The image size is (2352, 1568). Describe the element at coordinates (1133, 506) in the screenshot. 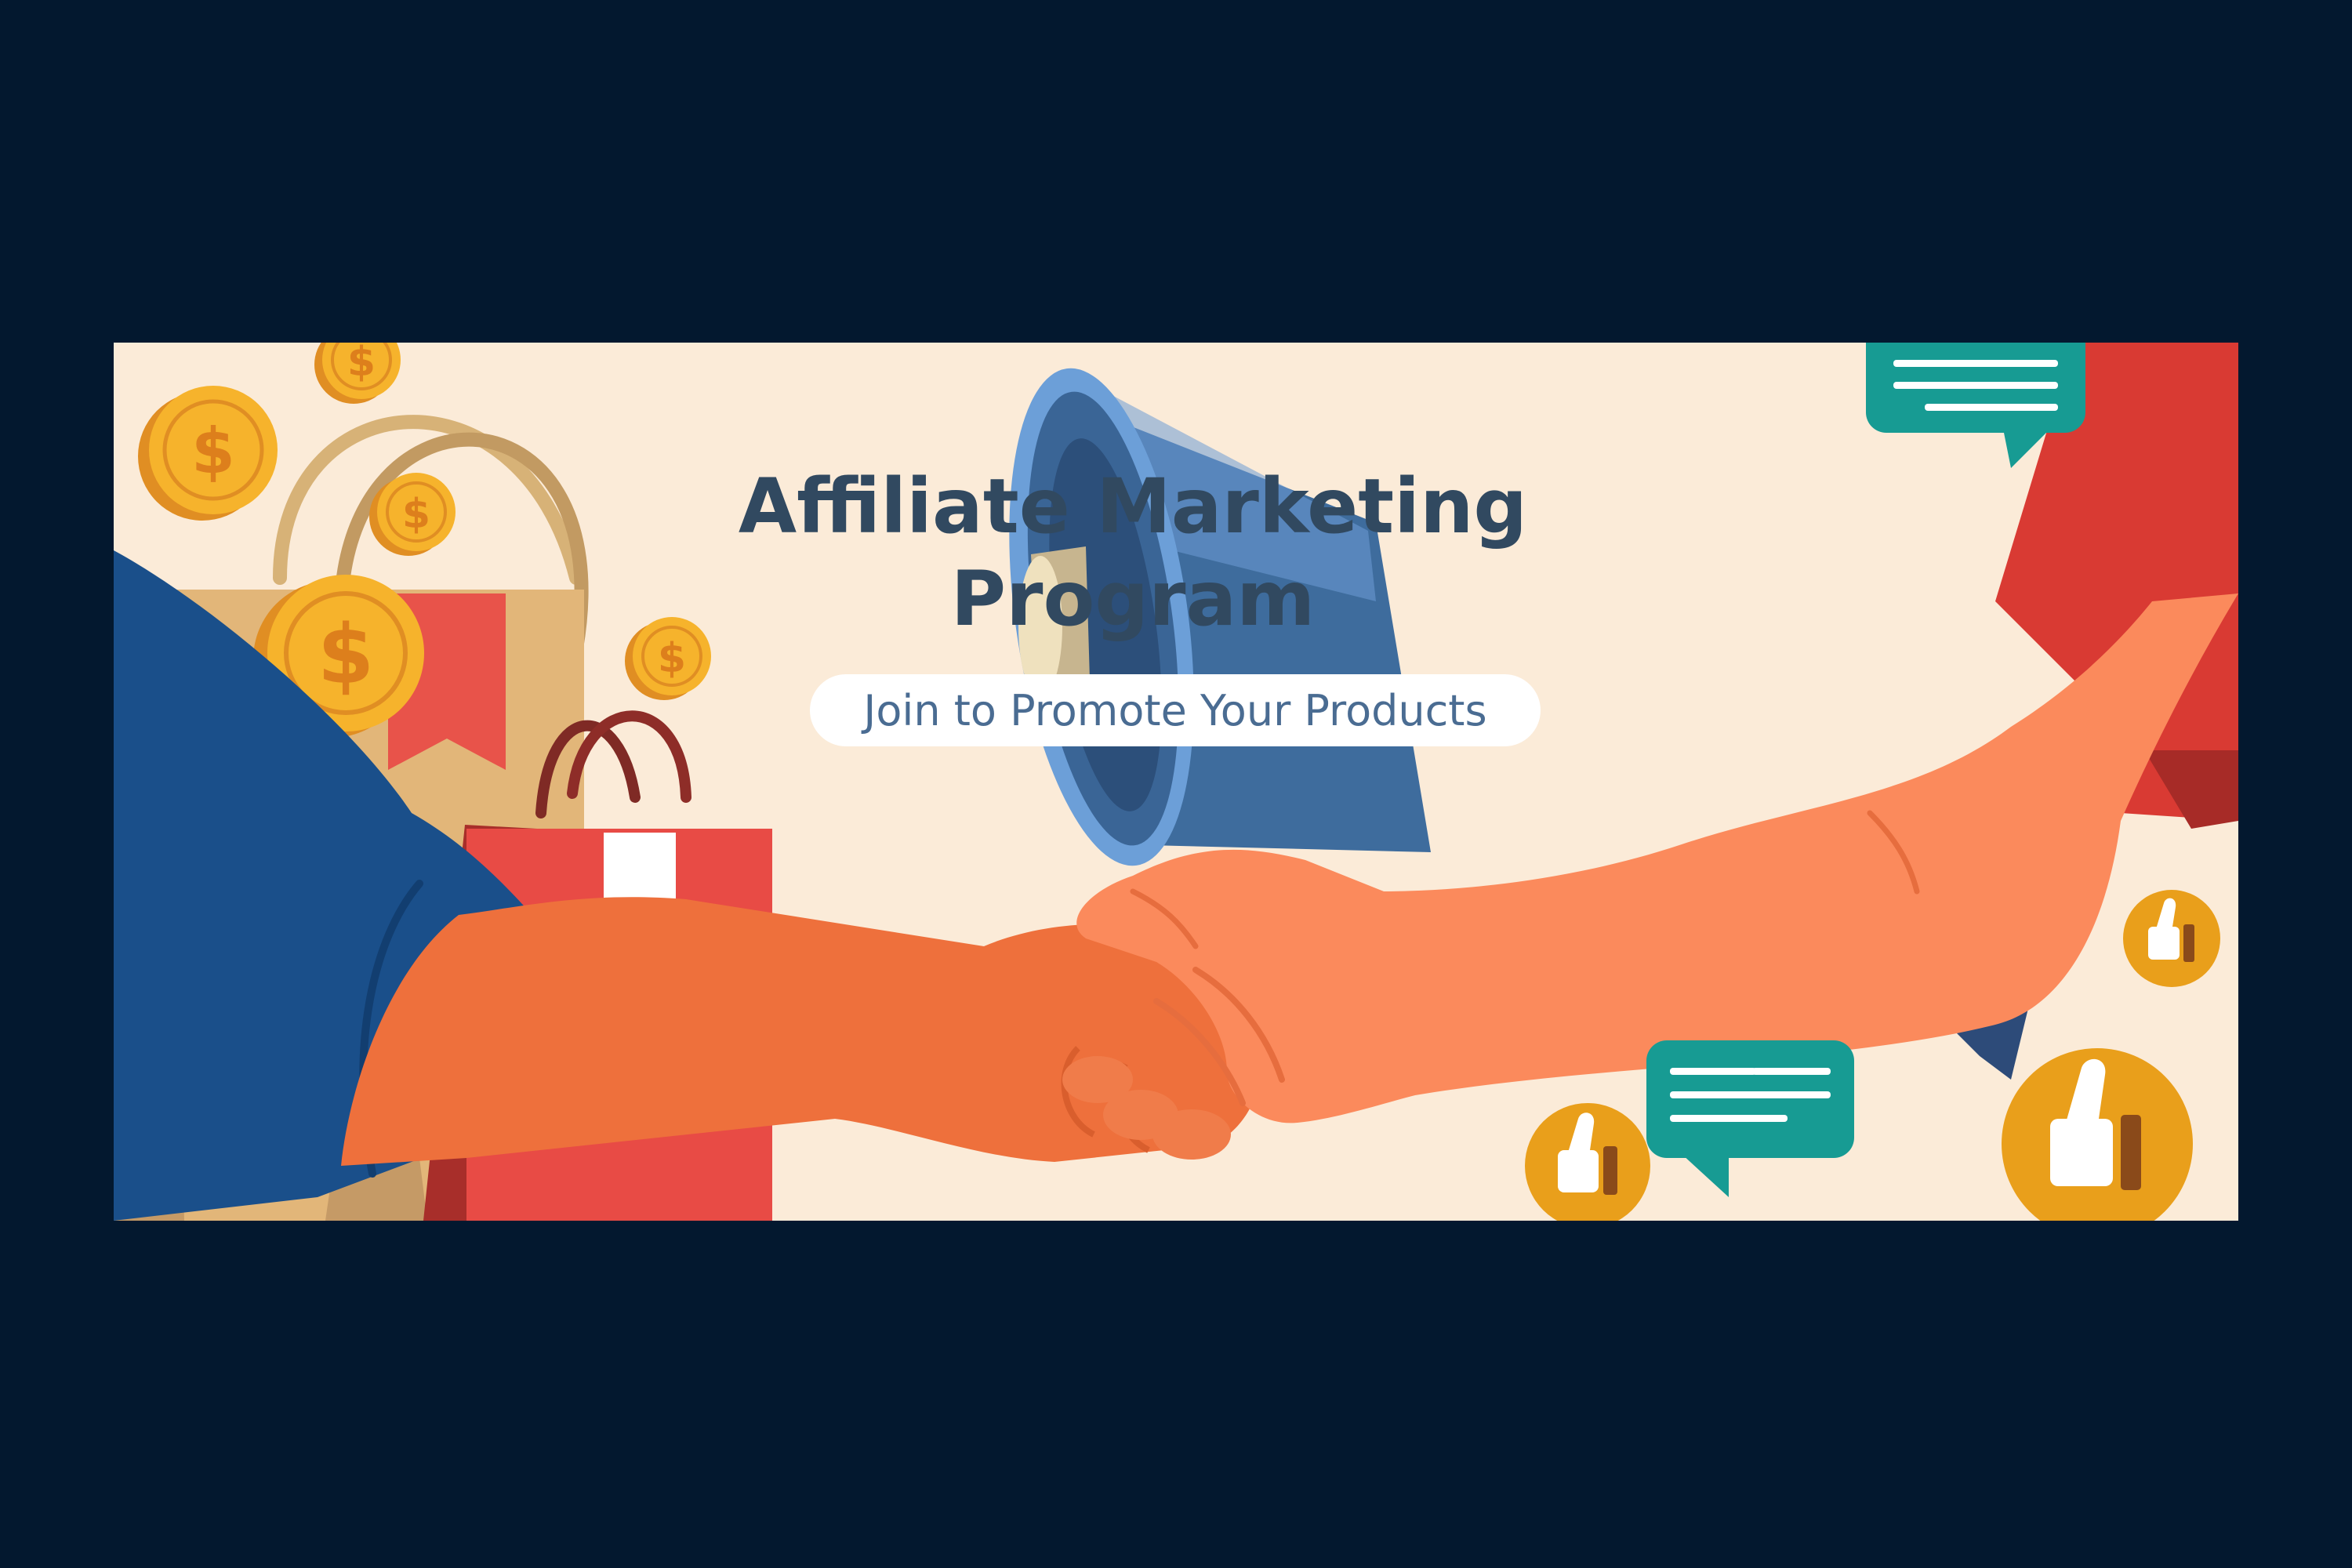

I see `banner-title-line-1: Affiliate Marketing` at that location.